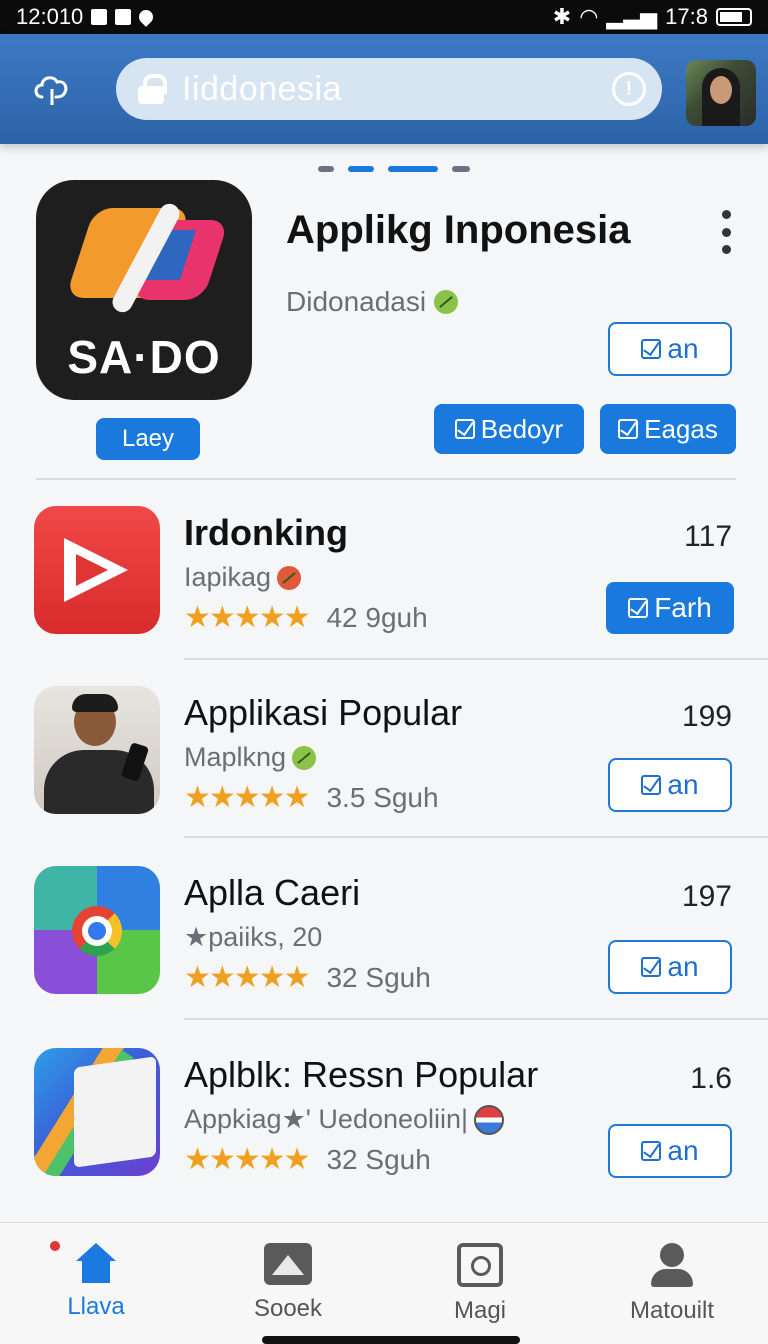 This screenshot has height=1344, width=768. I want to click on home-icon, so click(96, 1263).